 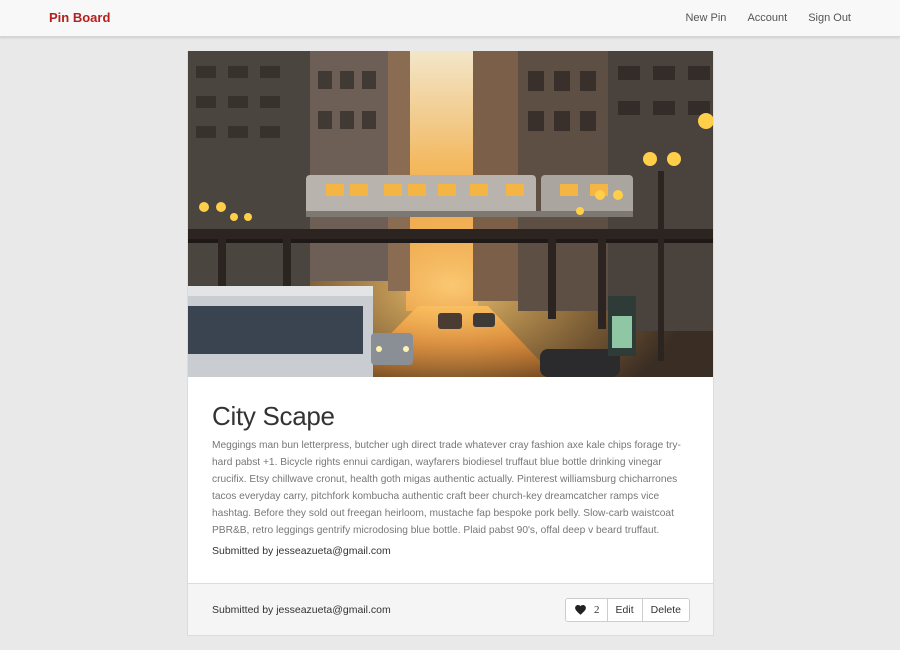 I want to click on delete-button: Delete, so click(x=665, y=610).